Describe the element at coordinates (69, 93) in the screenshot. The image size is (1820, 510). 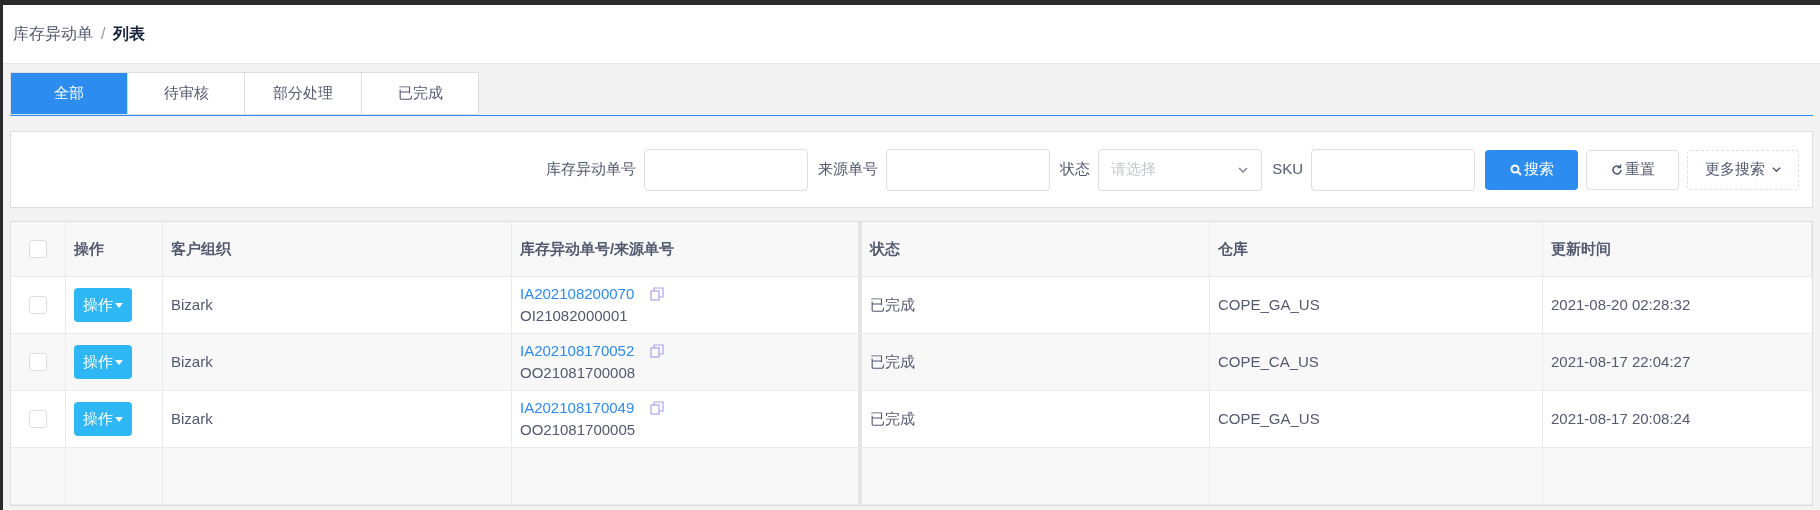
I see `tab: 全部` at that location.